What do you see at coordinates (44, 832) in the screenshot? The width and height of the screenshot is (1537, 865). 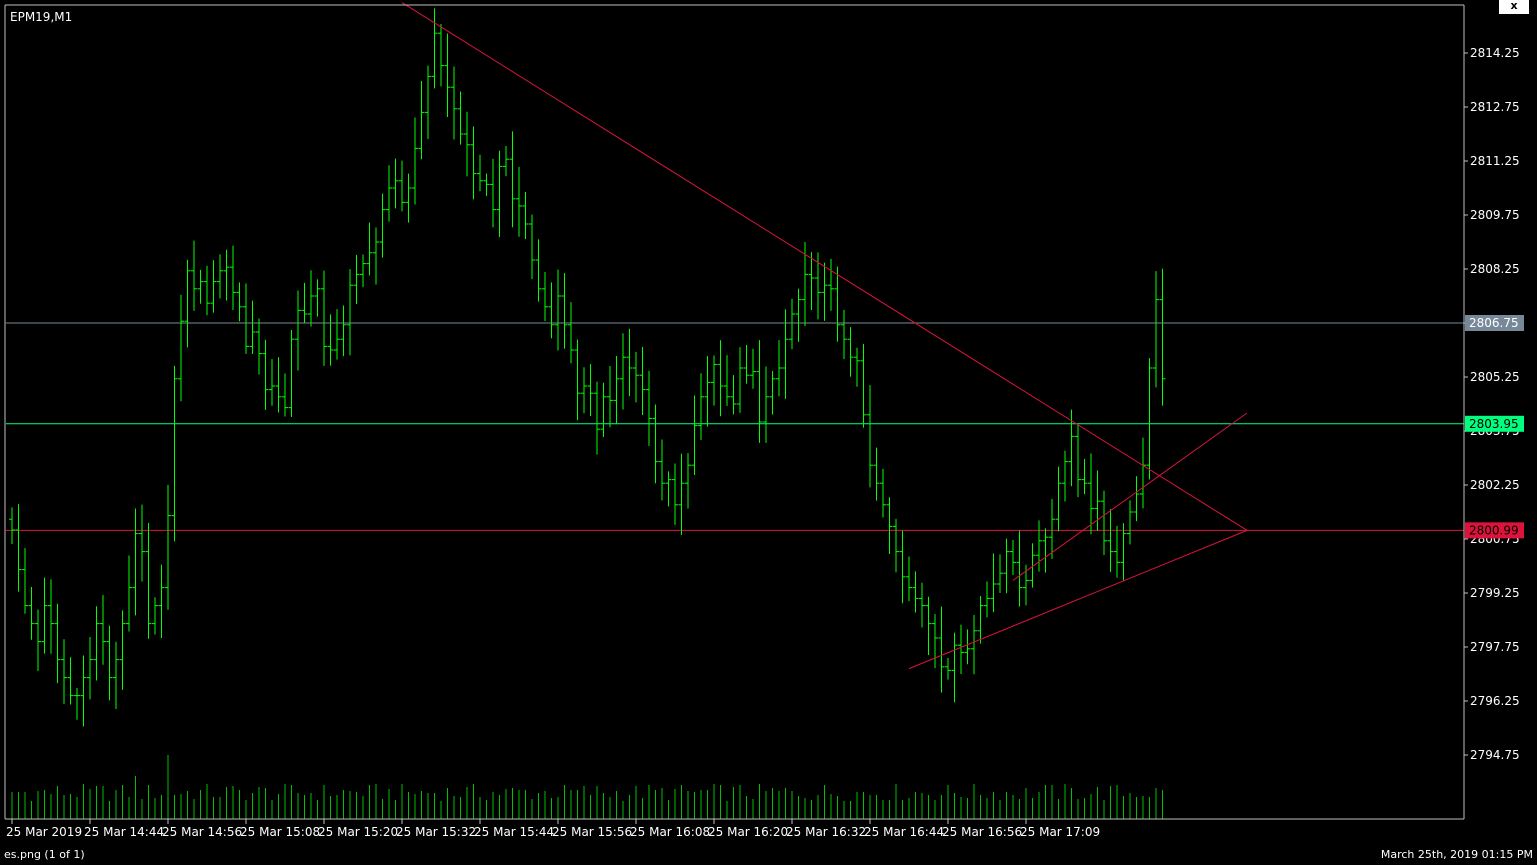 I see `time-axis-label: 25 Mar 2019` at bounding box center [44, 832].